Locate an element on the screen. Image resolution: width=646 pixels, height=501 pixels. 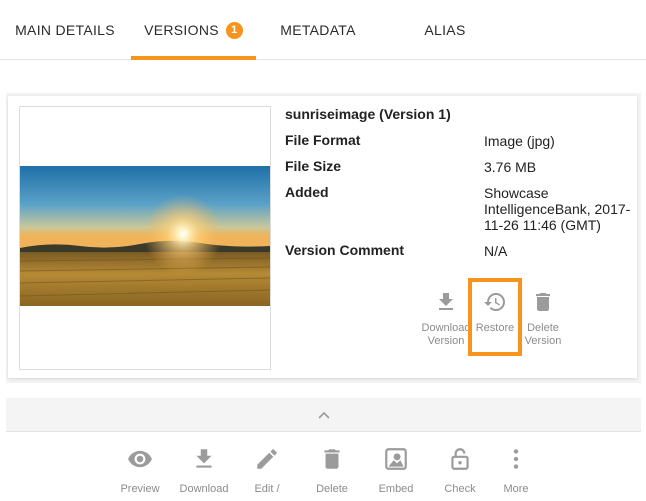
edit-label: Edit / is located at coordinates (267, 489).